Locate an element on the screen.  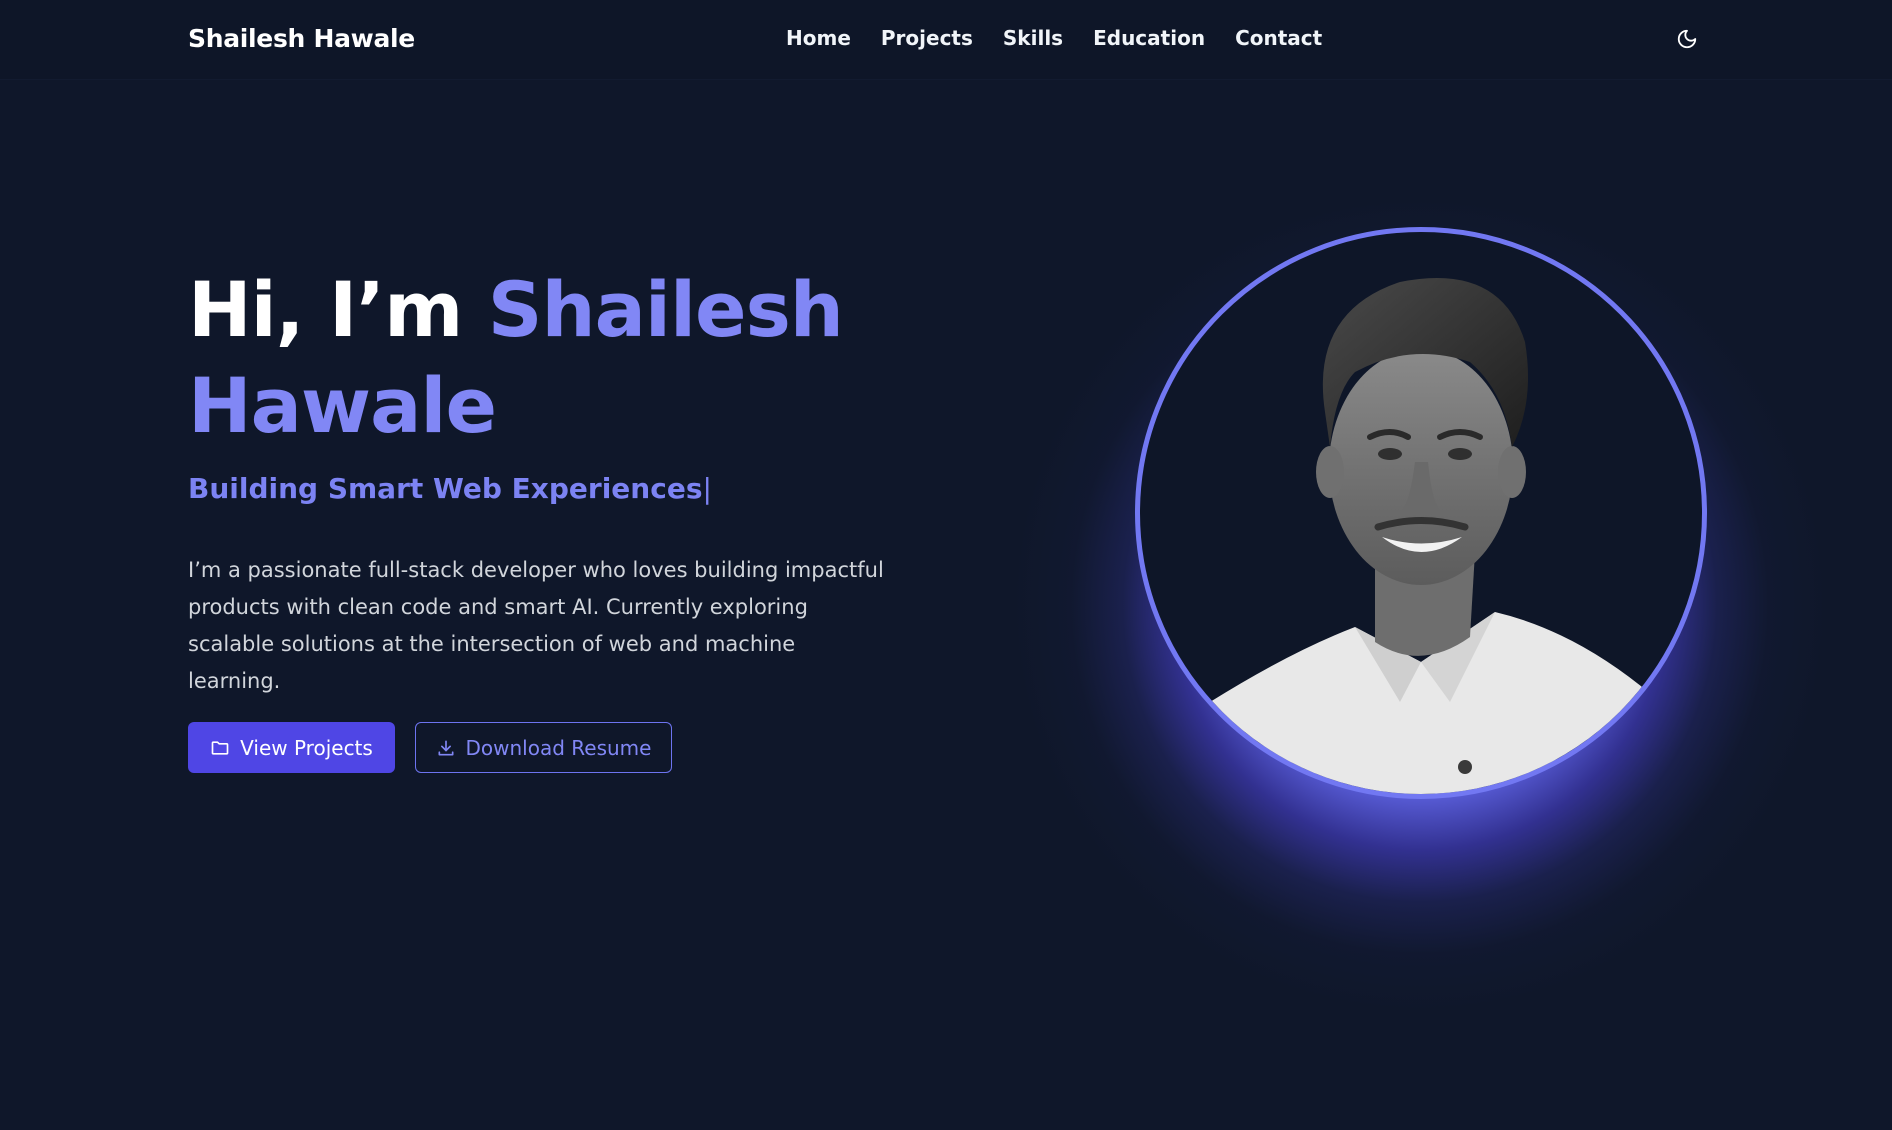
nav-links: Home Projects Skills Education Contact is located at coordinates (1054, 38).